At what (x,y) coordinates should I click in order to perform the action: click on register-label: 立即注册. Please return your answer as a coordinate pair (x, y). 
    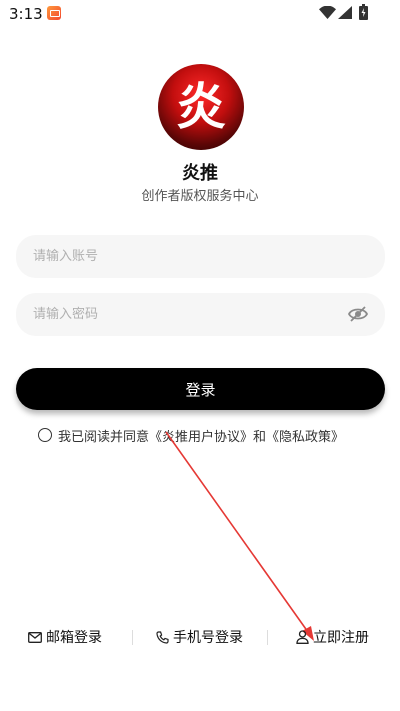
    Looking at the image, I should click on (341, 638).